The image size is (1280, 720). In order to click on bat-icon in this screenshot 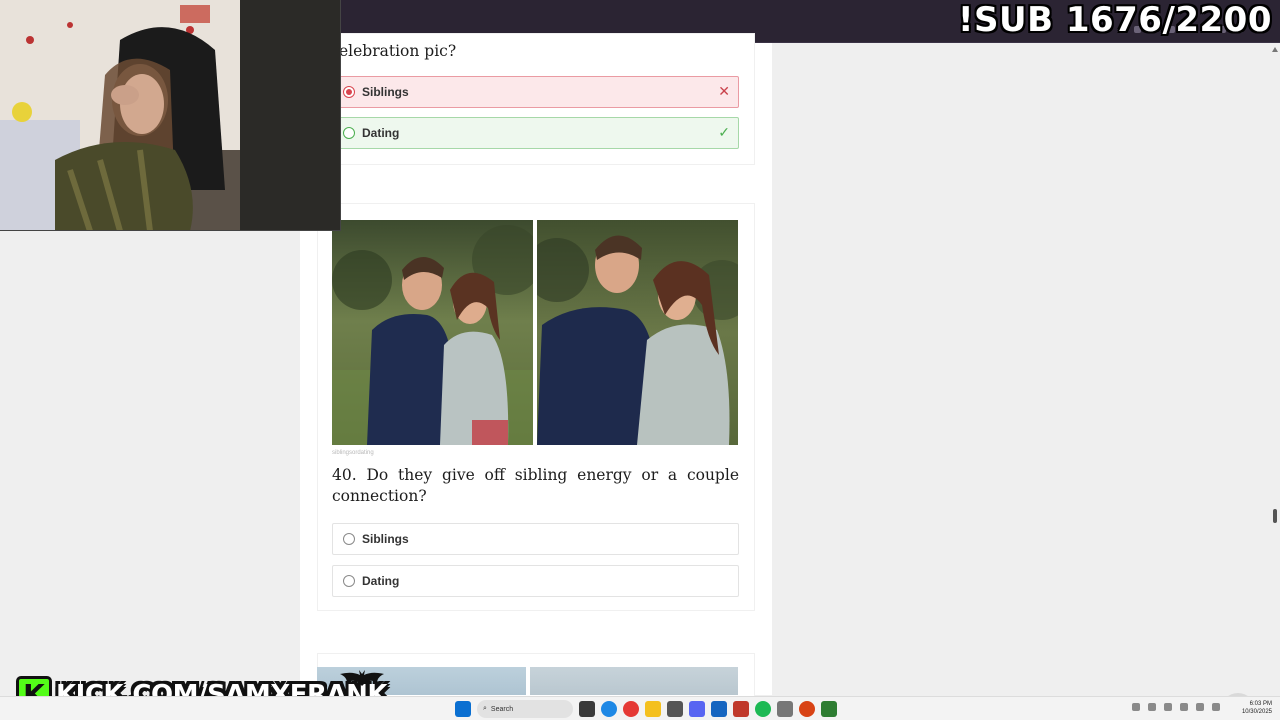, I will do `click(362, 678)`.